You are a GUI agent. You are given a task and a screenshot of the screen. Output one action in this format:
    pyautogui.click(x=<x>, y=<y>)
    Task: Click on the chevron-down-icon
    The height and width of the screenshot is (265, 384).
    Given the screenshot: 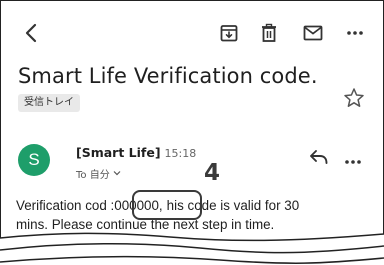 What is the action you would take?
    pyautogui.click(x=117, y=173)
    